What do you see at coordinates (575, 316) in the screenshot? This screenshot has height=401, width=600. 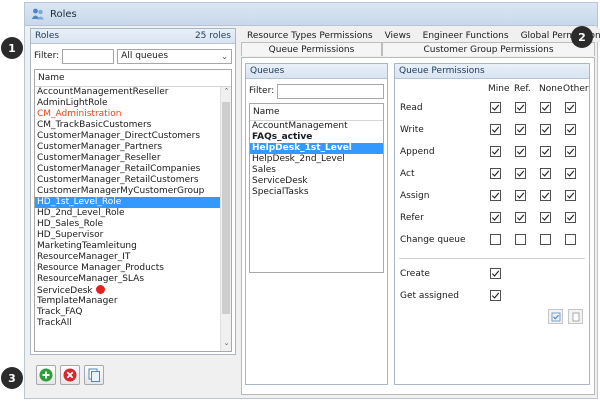 I see `reset-icon-button` at bounding box center [575, 316].